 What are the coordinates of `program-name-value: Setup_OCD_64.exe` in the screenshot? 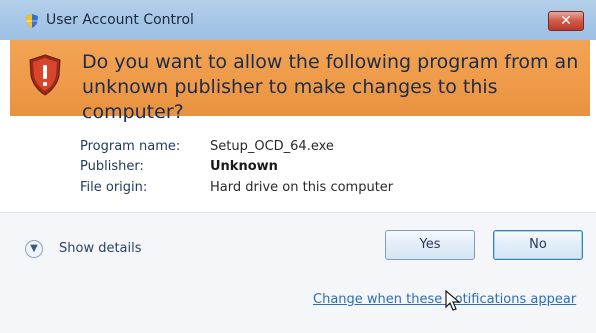 It's located at (272, 146).